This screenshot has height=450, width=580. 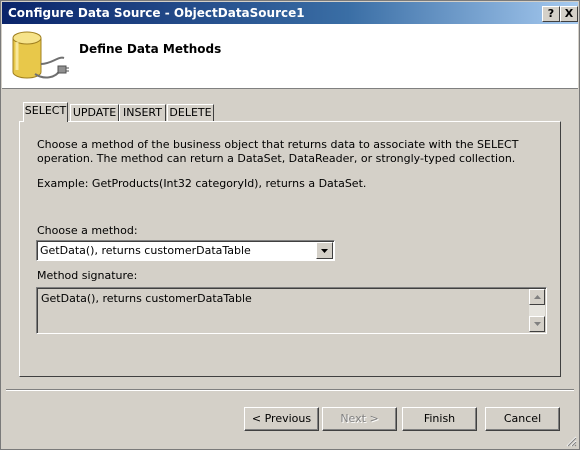 I want to click on scroll-down-button, so click(x=537, y=324).